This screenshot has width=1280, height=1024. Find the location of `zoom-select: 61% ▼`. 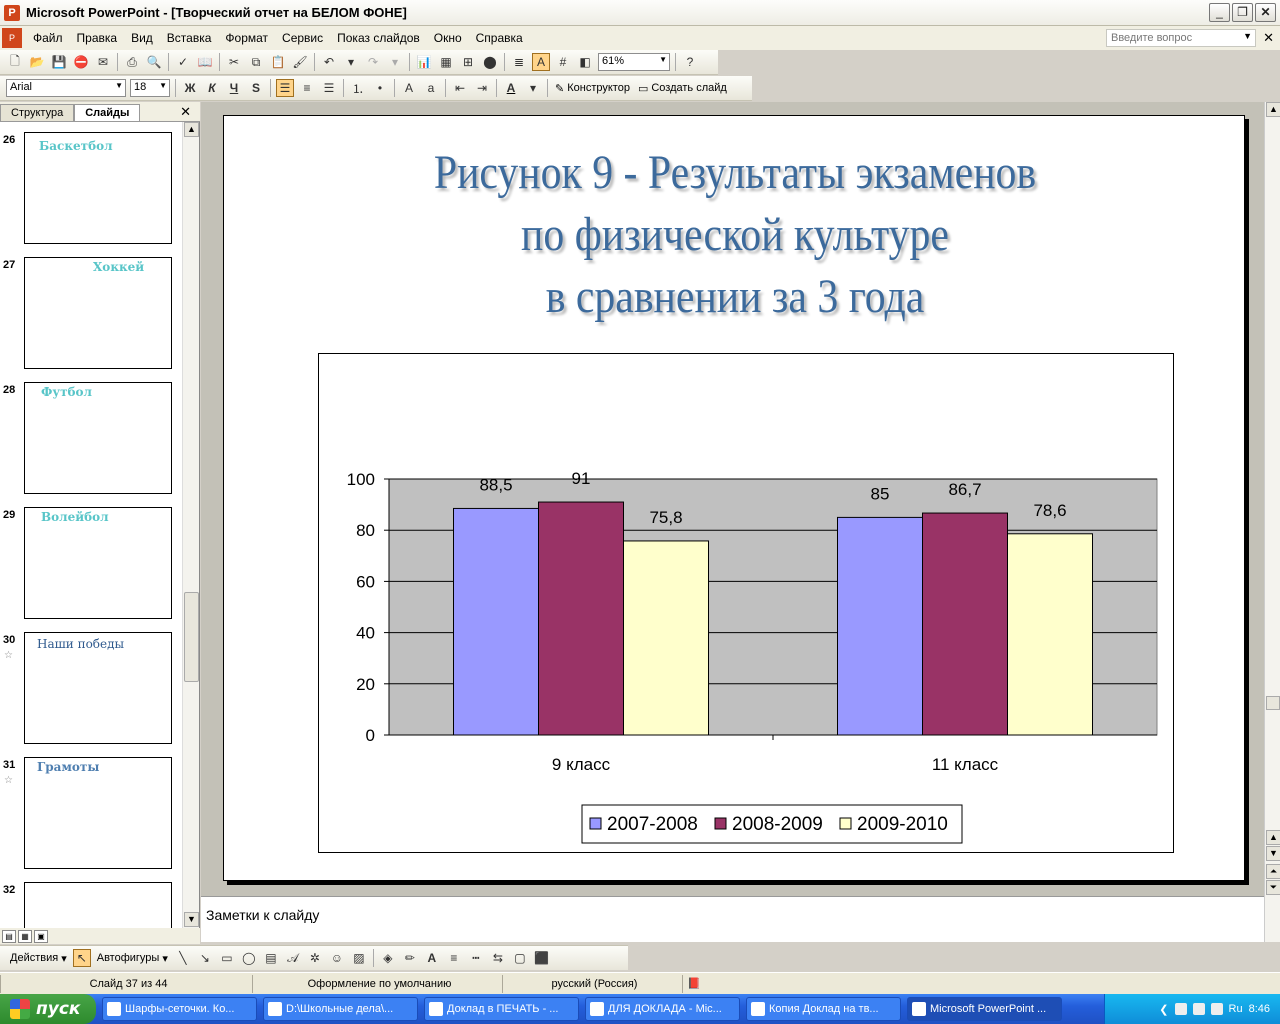

zoom-select: 61% ▼ is located at coordinates (634, 62).